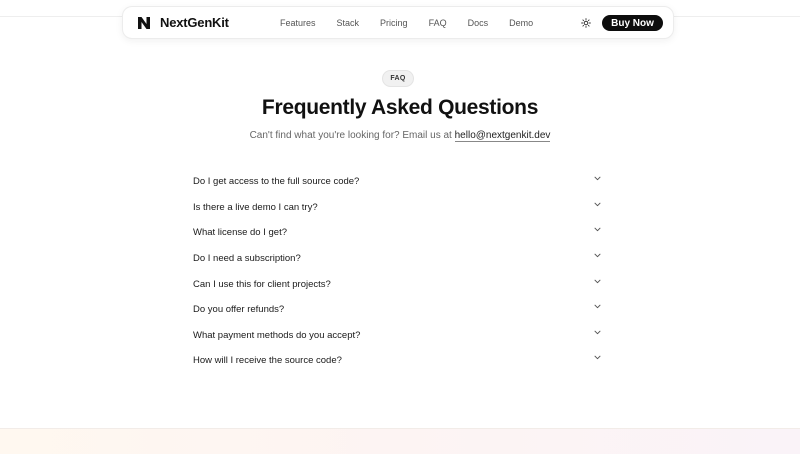  Describe the element at coordinates (277, 335) in the screenshot. I see `faq-question: What payment methods do you accept?` at that location.